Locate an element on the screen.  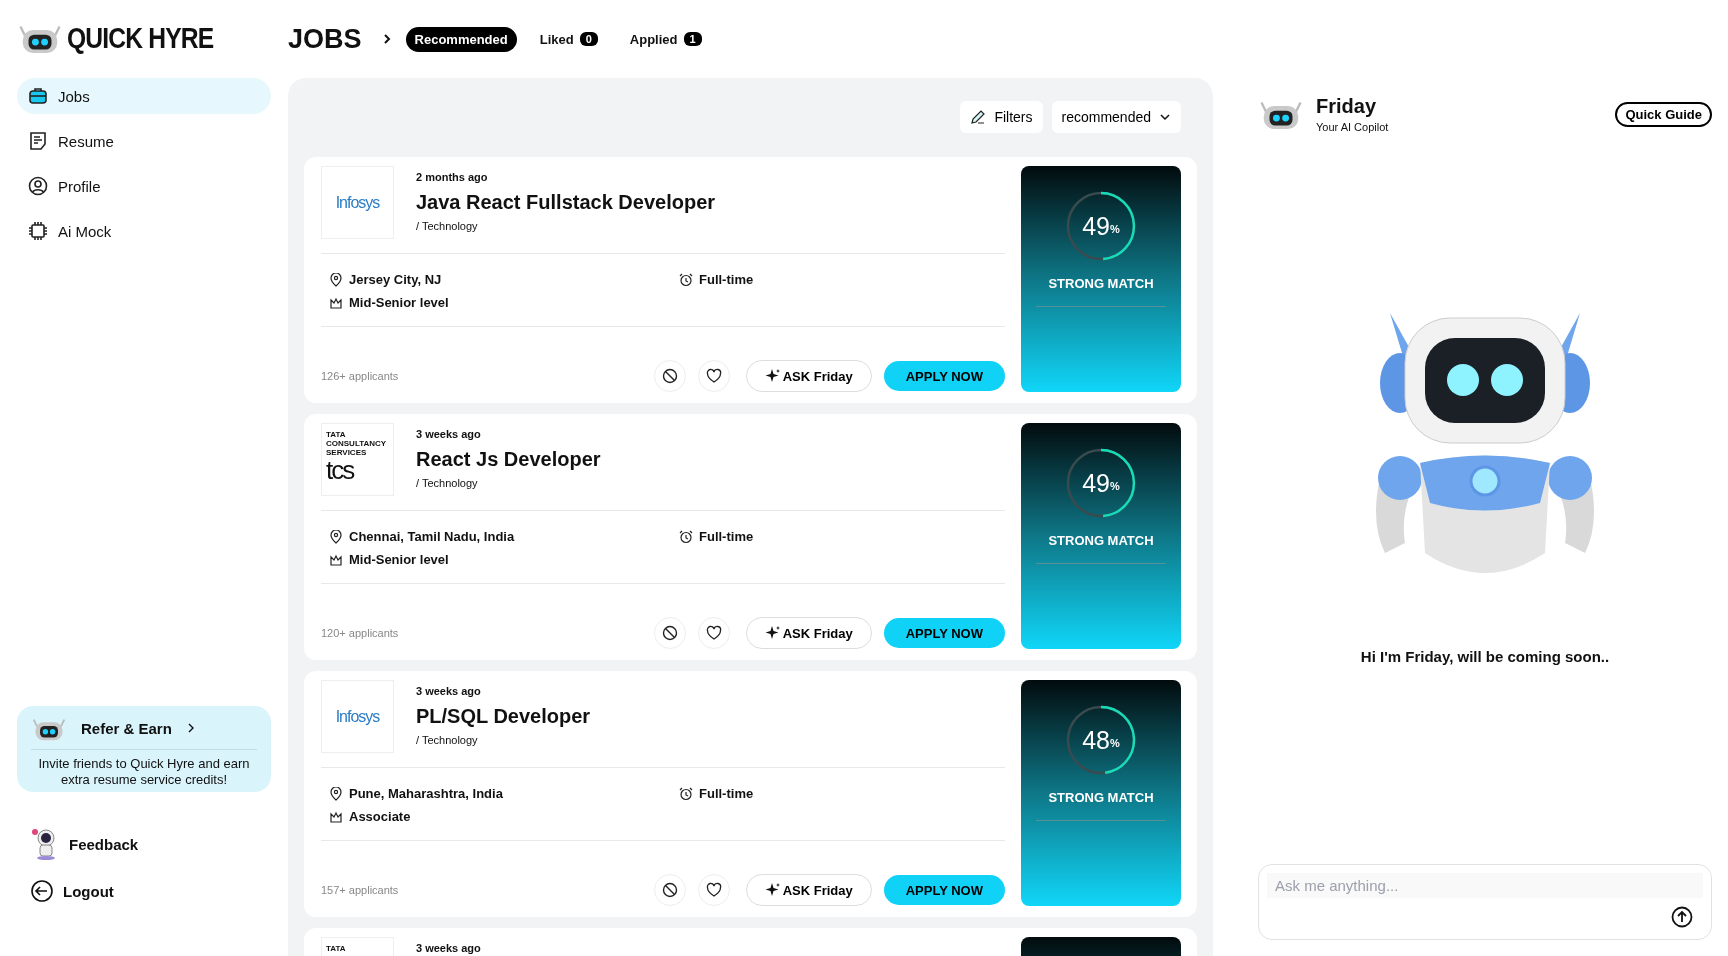
feedback-link: Feedback is located at coordinates (144, 844).